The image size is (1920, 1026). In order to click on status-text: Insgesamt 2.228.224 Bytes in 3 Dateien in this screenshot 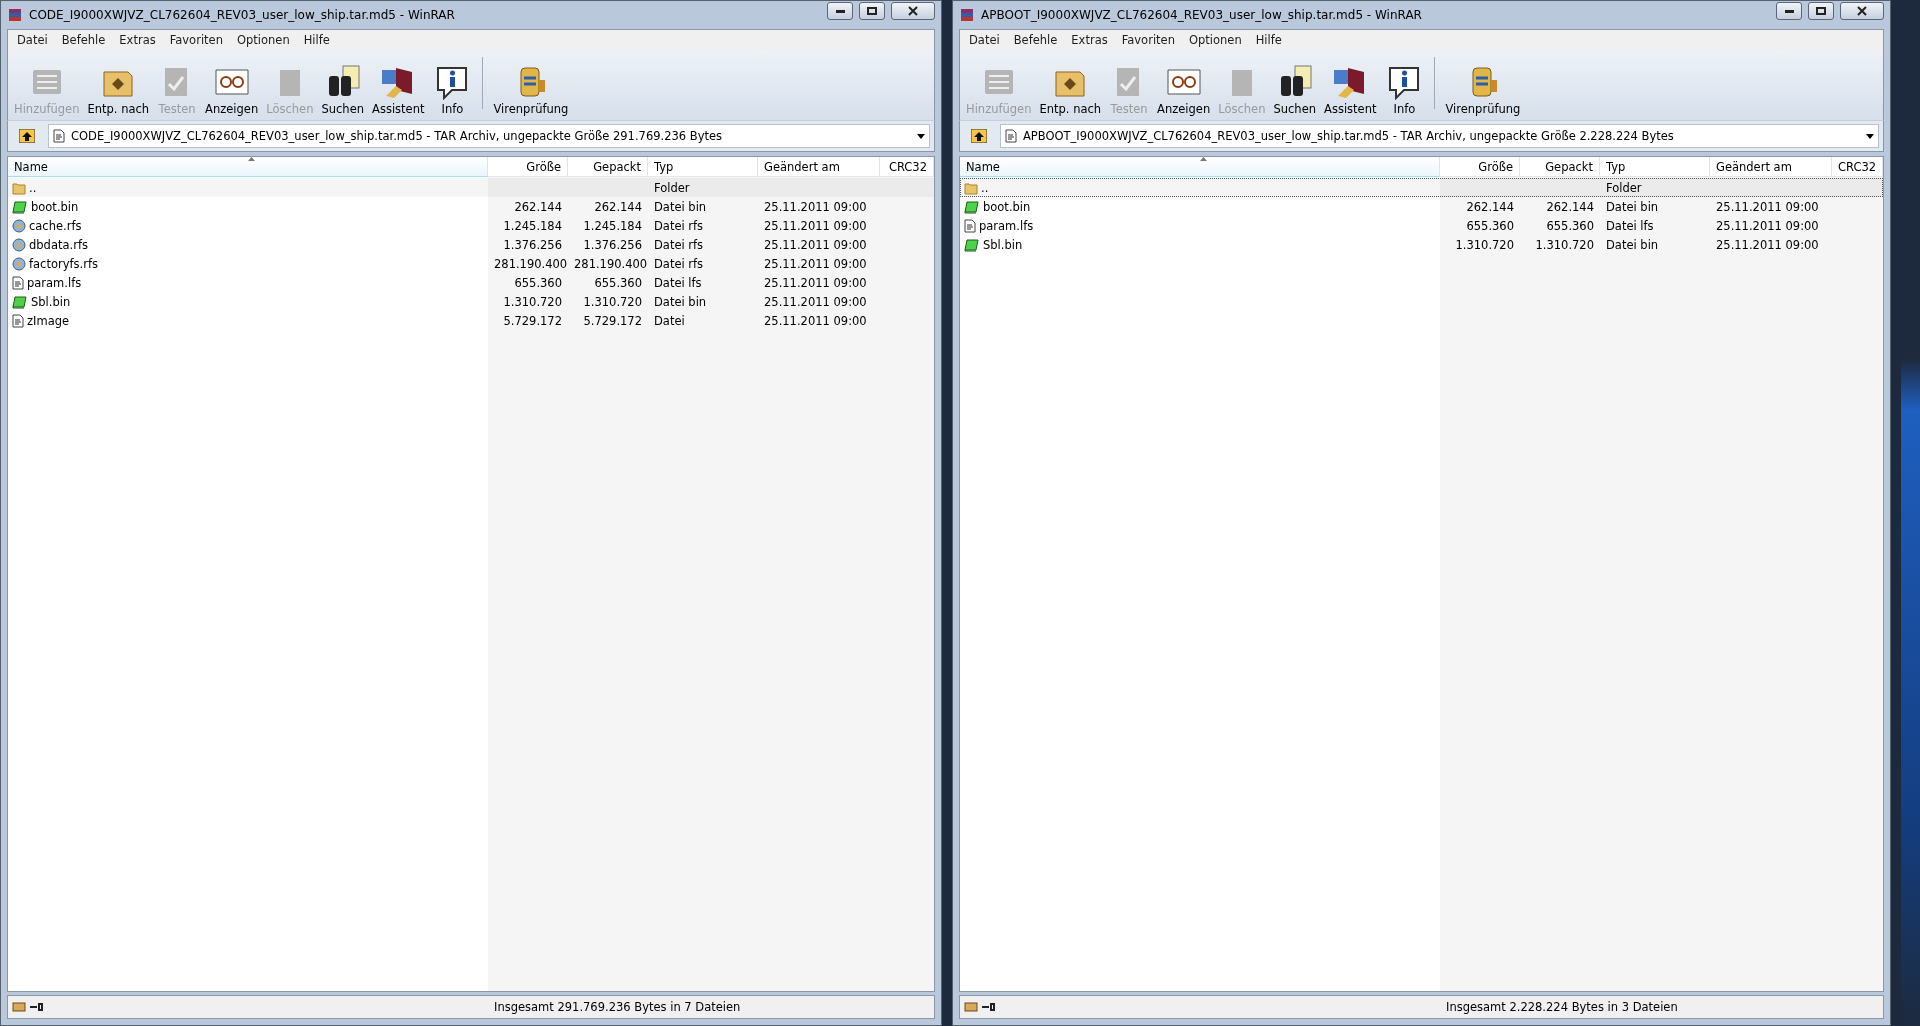, I will do `click(1562, 1007)`.